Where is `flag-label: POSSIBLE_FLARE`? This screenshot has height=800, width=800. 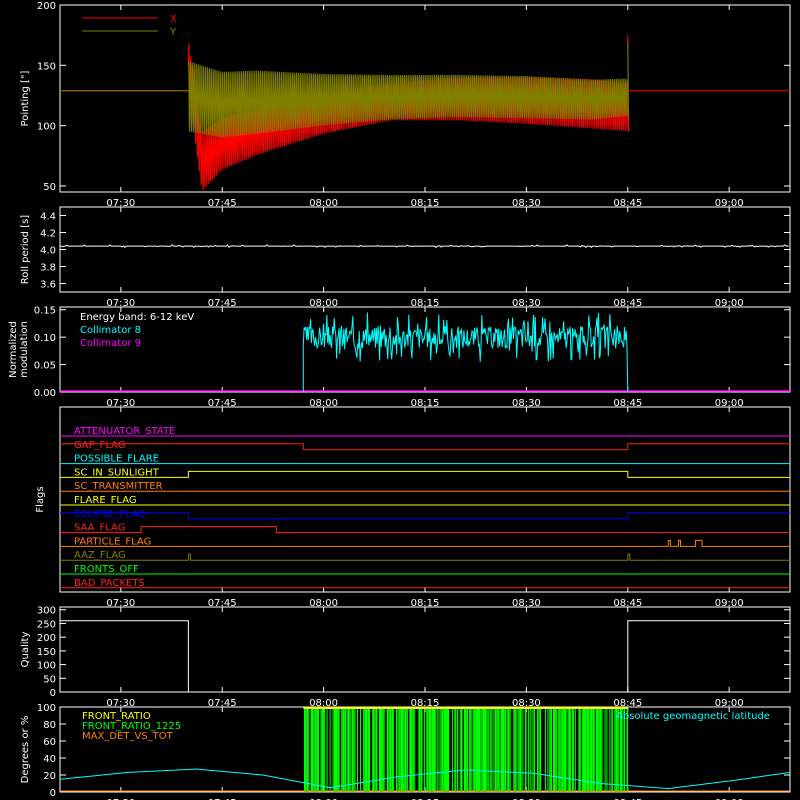 flag-label: POSSIBLE_FLARE is located at coordinates (116, 459).